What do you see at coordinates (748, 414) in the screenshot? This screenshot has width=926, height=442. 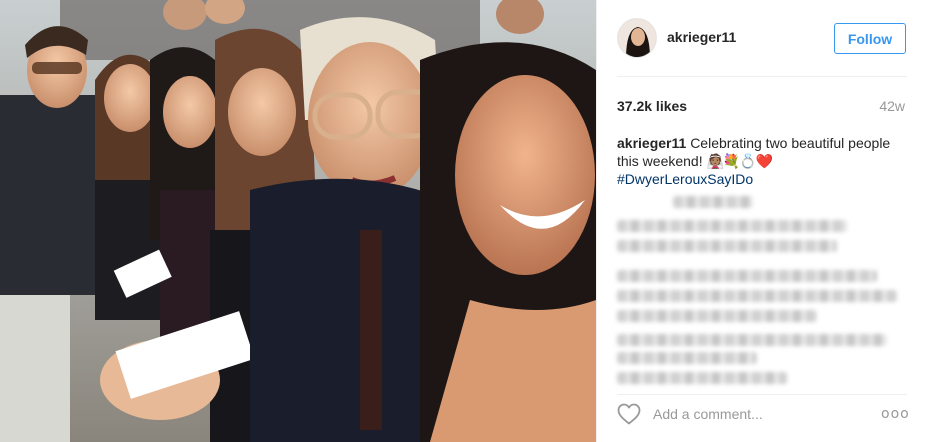 I see `comment-input` at bounding box center [748, 414].